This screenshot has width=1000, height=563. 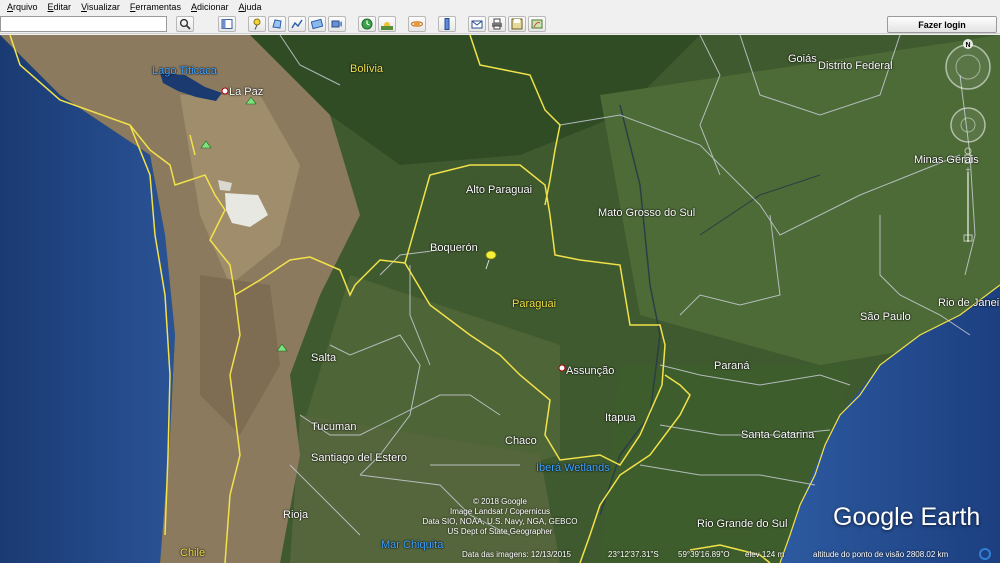 I want to click on label-santa-catarina: Santa Catarina, so click(x=778, y=435).